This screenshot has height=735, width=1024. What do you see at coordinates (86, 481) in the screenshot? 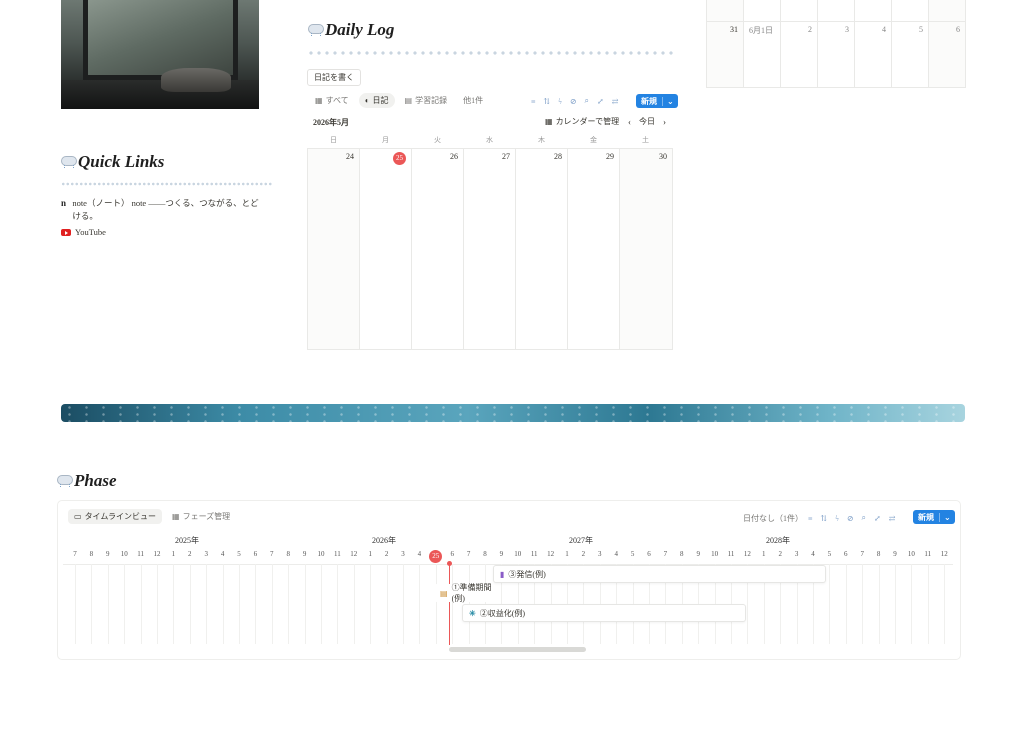
I see `phase-heading: Phase` at bounding box center [86, 481].